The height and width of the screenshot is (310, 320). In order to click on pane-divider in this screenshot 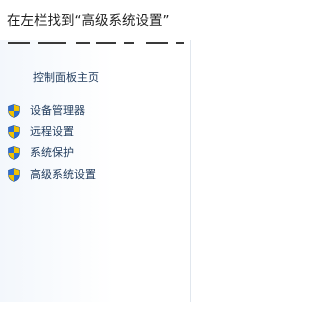, I will do `click(190, 171)`.